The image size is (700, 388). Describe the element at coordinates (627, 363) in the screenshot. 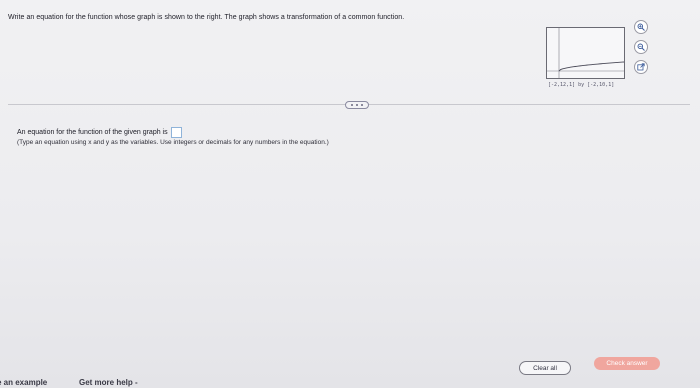

I see `check-answer-button: Check answer` at that location.